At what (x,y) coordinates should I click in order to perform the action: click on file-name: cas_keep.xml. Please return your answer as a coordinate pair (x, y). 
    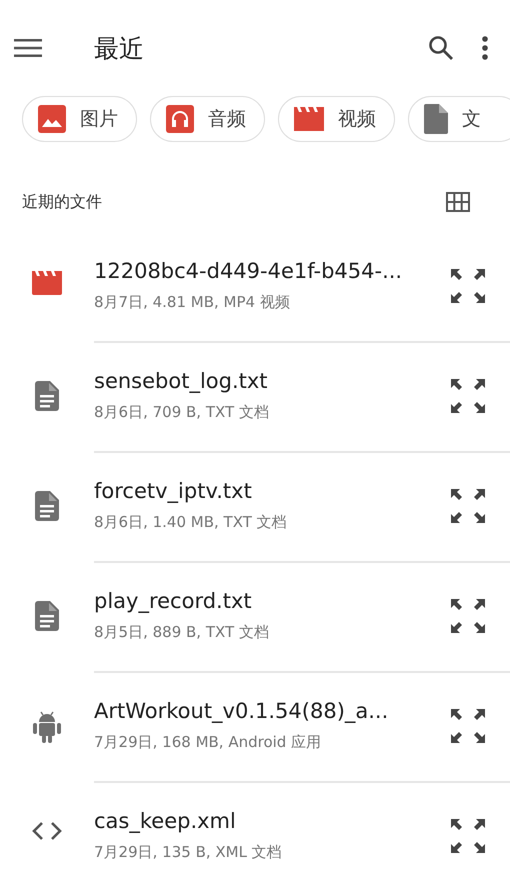
    Looking at the image, I should click on (271, 821).